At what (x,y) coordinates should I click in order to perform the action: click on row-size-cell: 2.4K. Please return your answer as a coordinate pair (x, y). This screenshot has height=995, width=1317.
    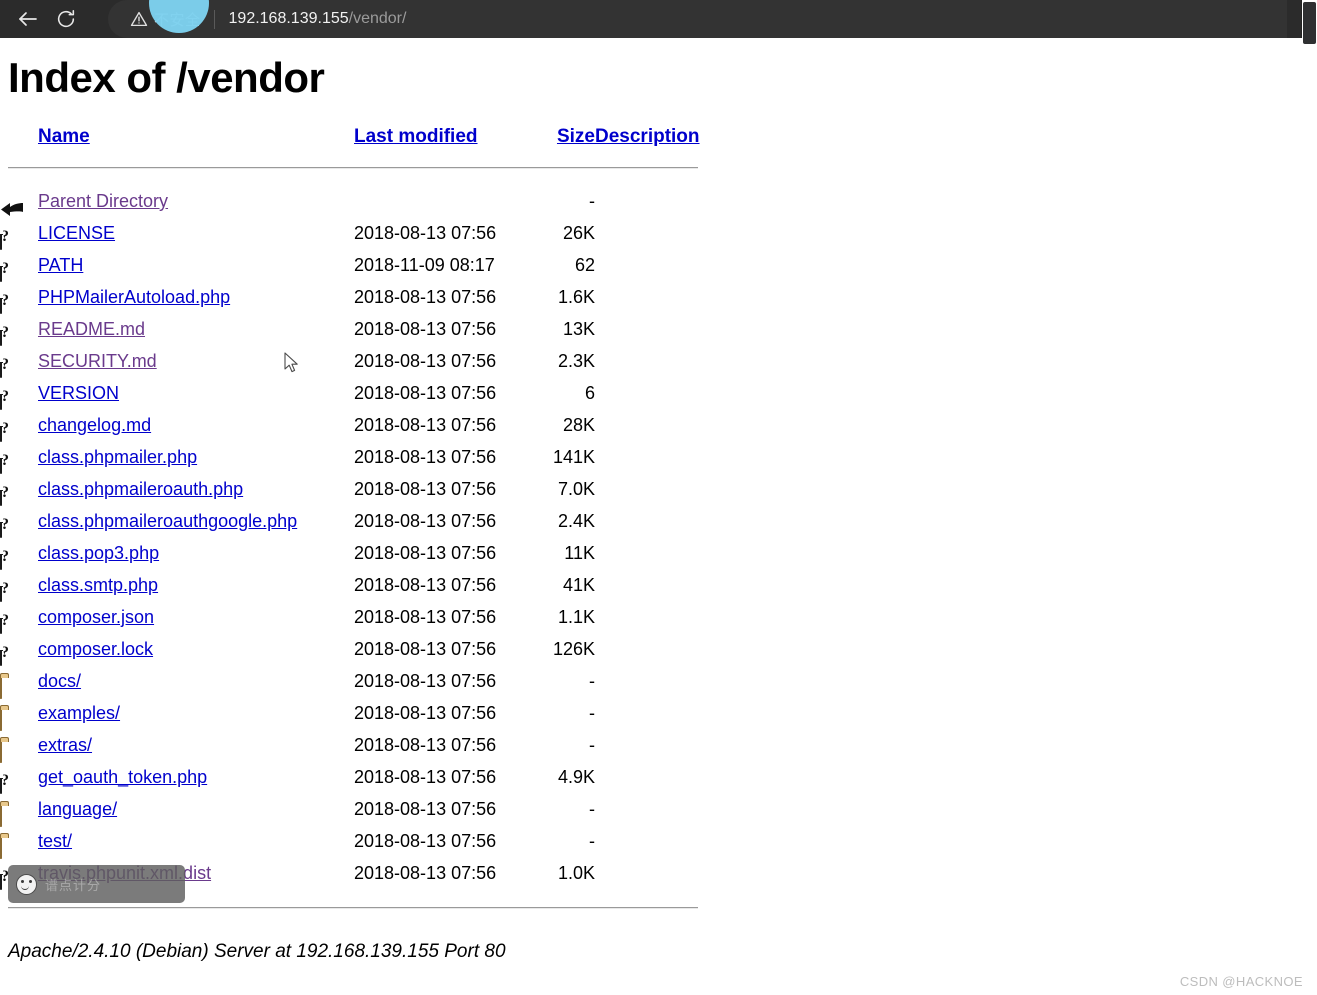
    Looking at the image, I should click on (576, 521).